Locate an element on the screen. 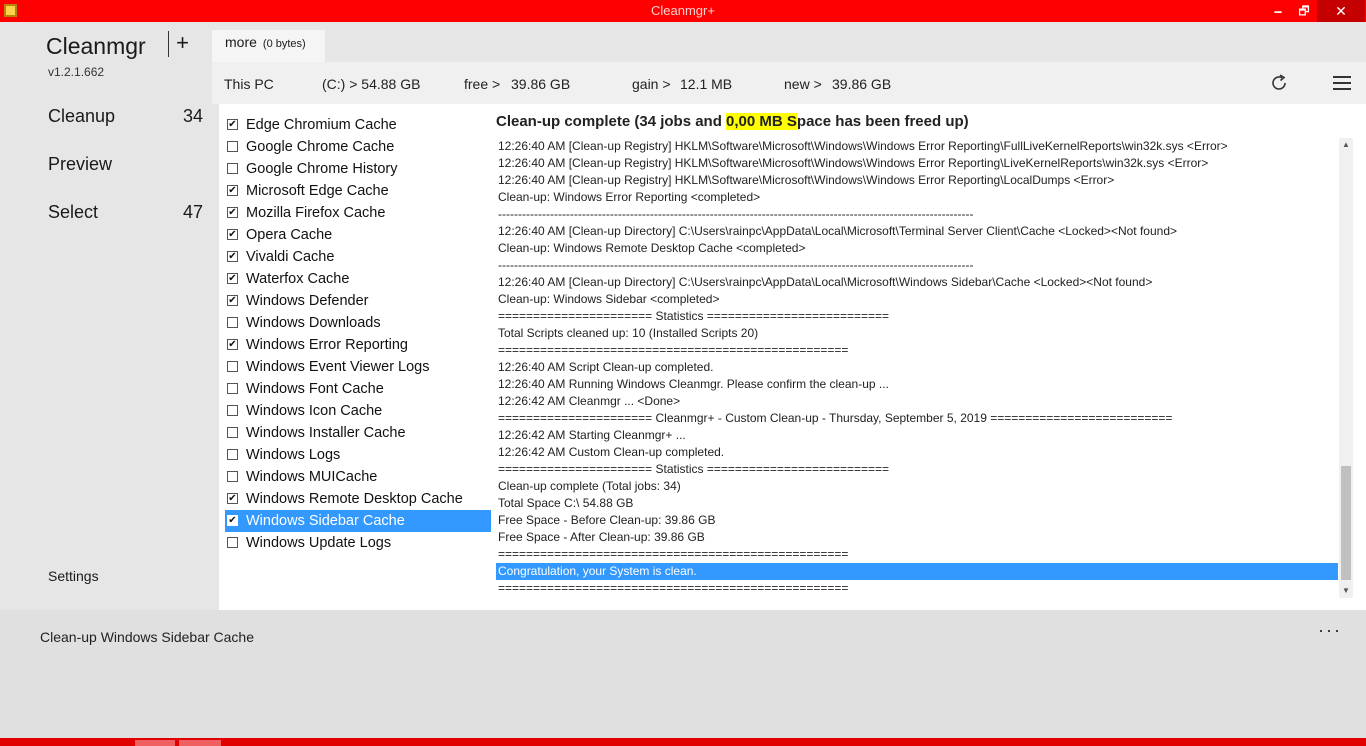  job-item: ✔ Edge Chromium Cache is located at coordinates (358, 125).